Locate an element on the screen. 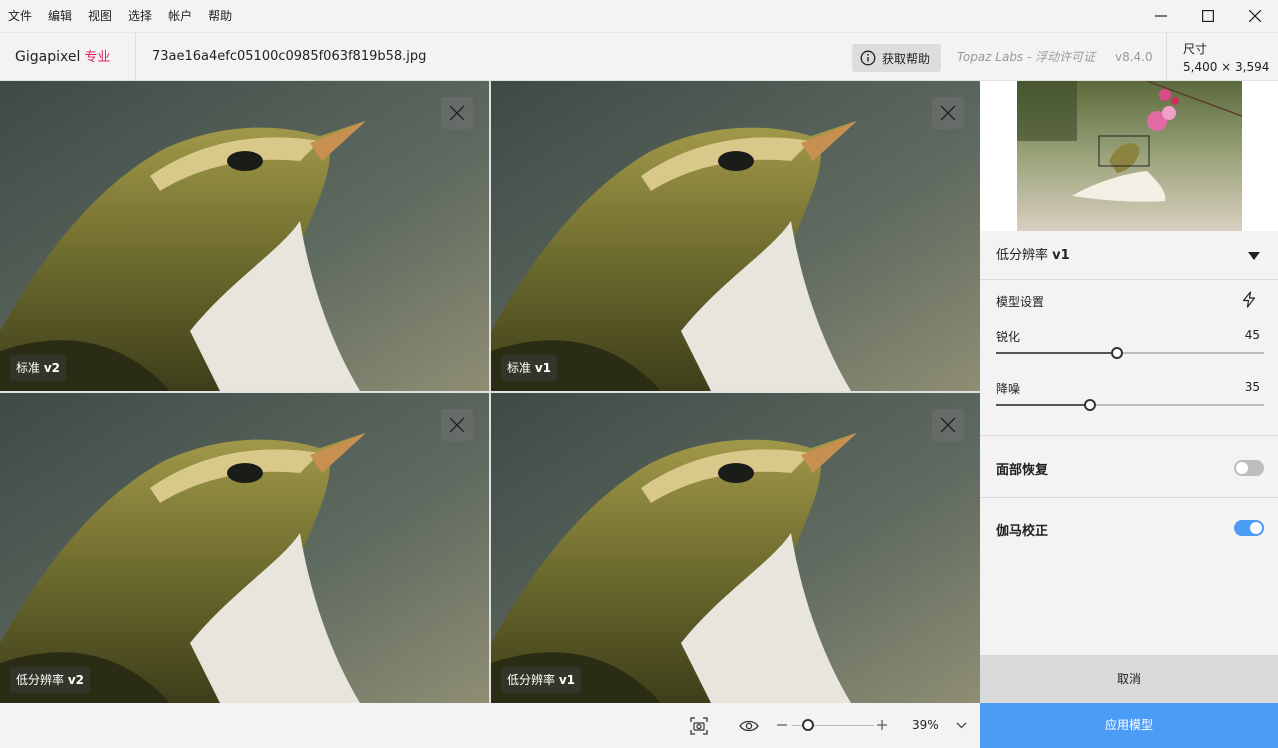 Image resolution: width=1278 pixels, height=748 pixels. denoise-slider-fill is located at coordinates (1043, 405).